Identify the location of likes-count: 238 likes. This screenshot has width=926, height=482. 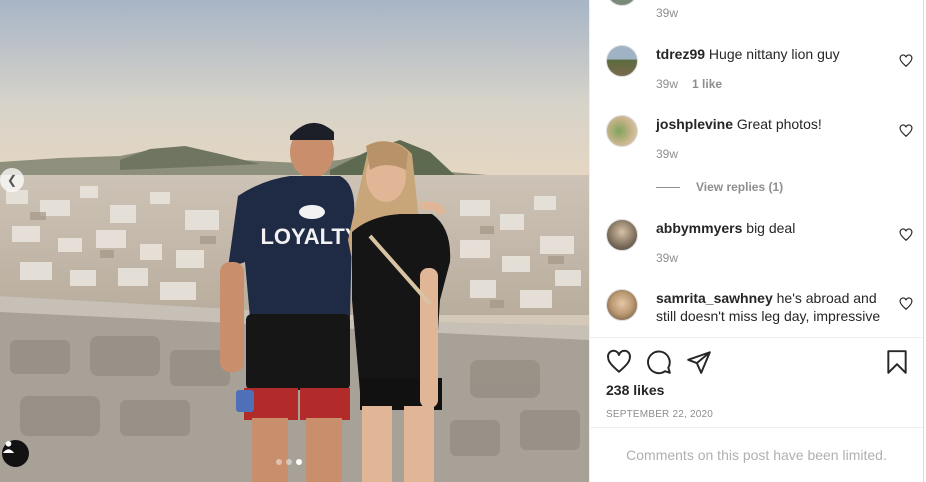
(635, 390).